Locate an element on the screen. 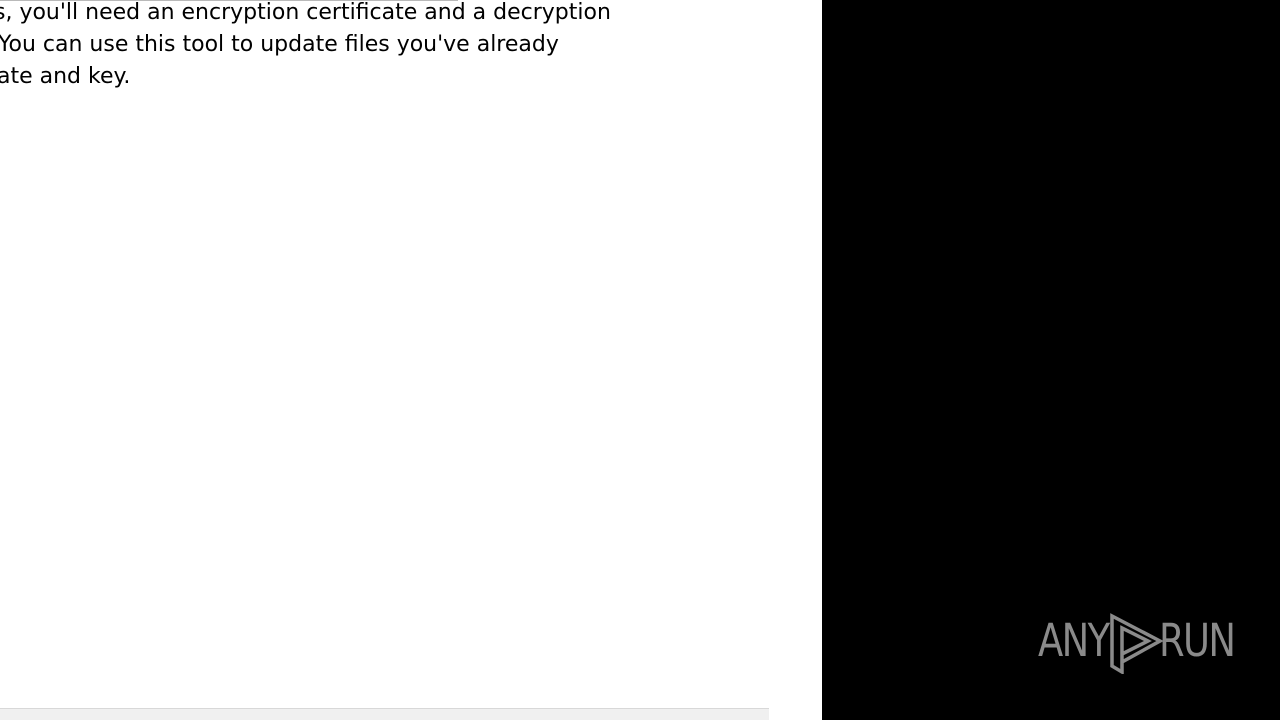  description-line-3: ate and key. is located at coordinates (65, 76).